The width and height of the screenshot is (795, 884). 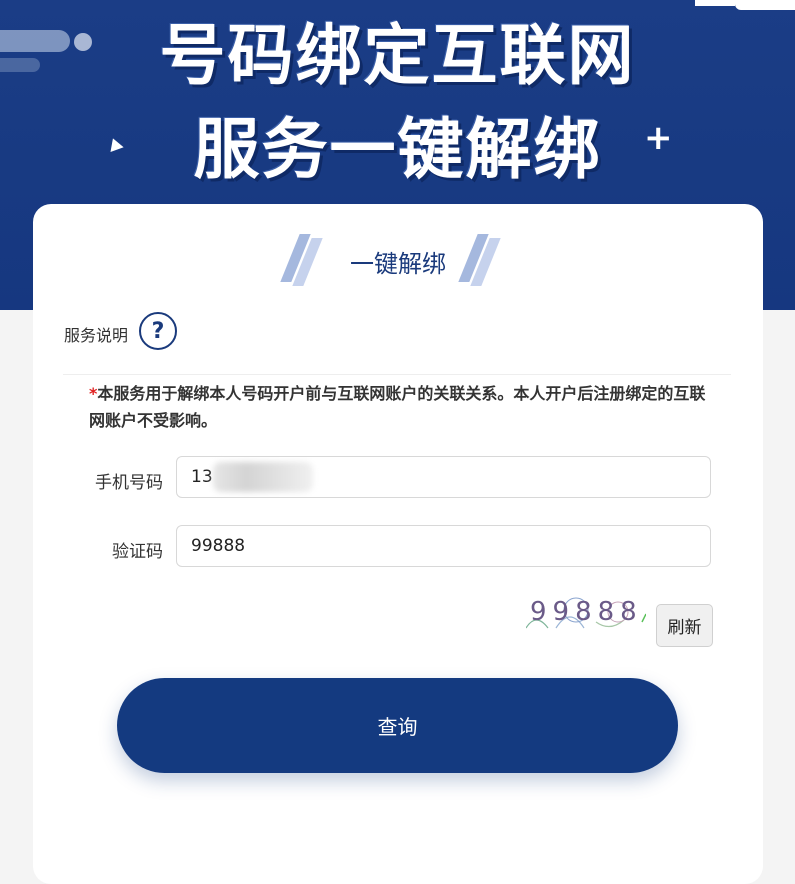 What do you see at coordinates (684, 625) in the screenshot?
I see `refresh-captcha-button: 刷新` at bounding box center [684, 625].